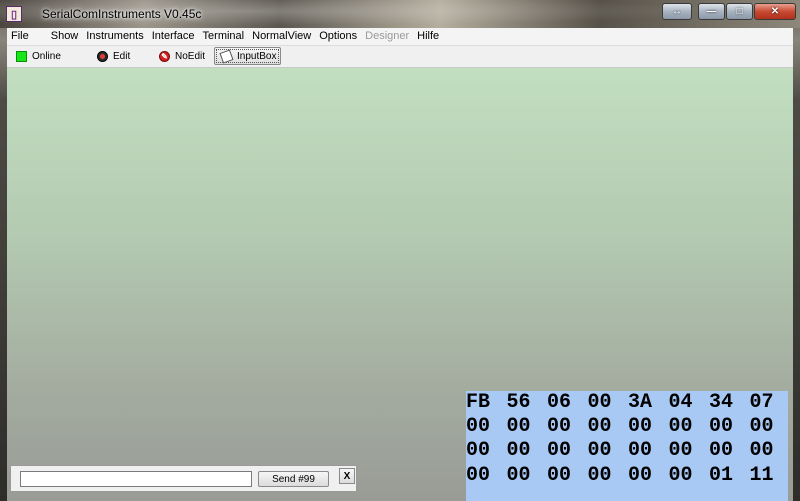 Image resolution: width=800 pixels, height=501 pixels. What do you see at coordinates (257, 56) in the screenshot?
I see `inputbox-label: InputBox` at bounding box center [257, 56].